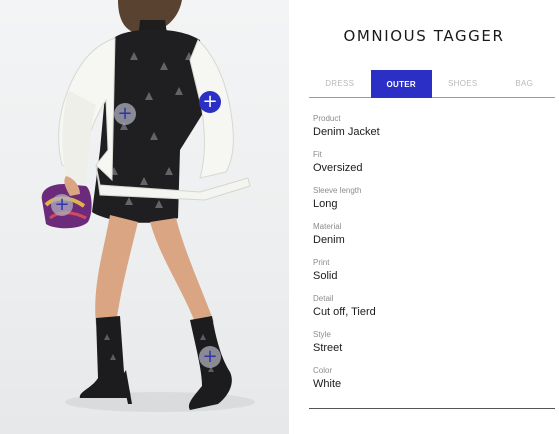 This screenshot has height=434, width=559. I want to click on attribute-sleeve-length: Sleeve length Long, so click(433, 203).